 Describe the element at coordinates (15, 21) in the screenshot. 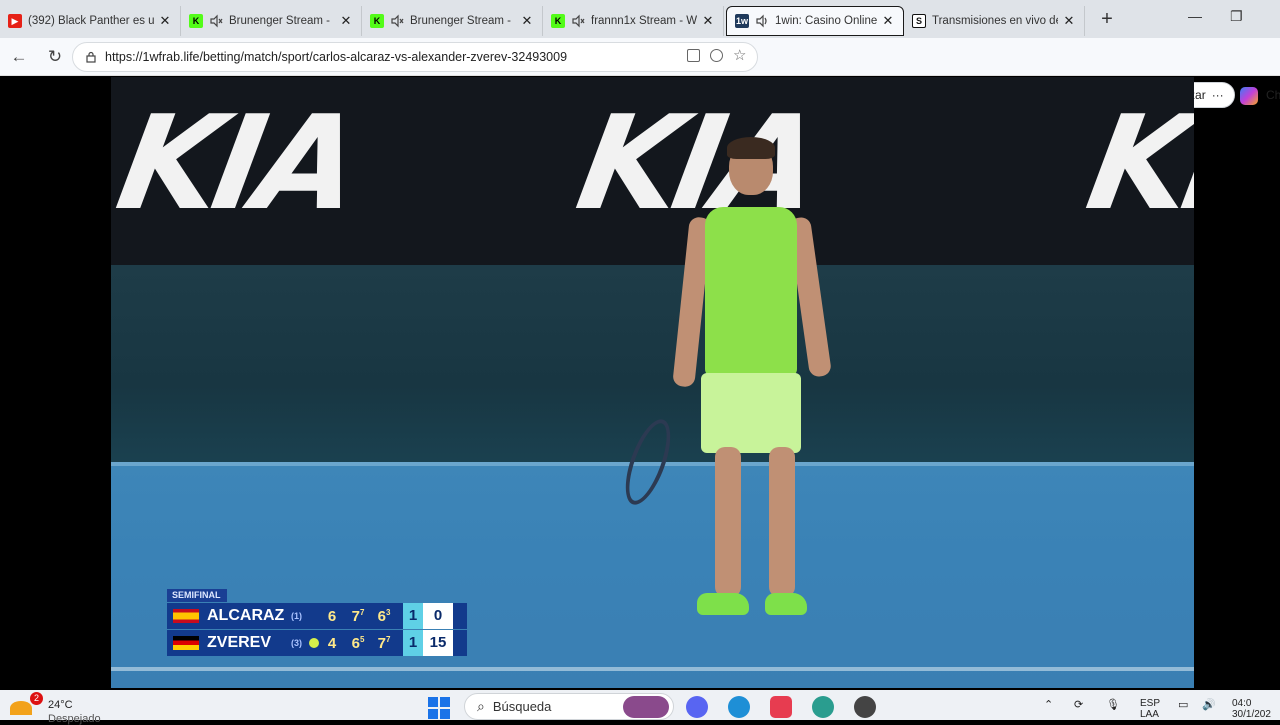

I see `youtube-icon: ▶` at that location.